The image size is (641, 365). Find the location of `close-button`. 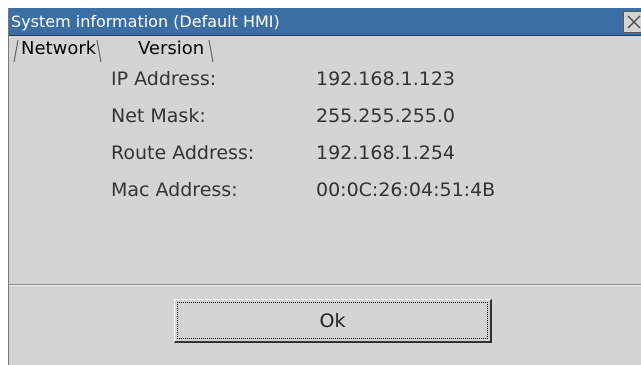

close-button is located at coordinates (632, 22).